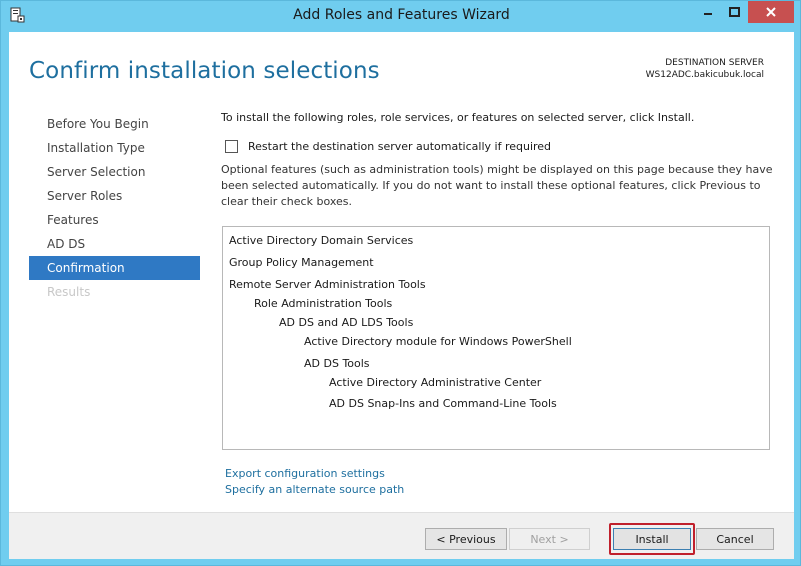 The height and width of the screenshot is (566, 801). What do you see at coordinates (337, 363) in the screenshot?
I see `list-item: AD DS Tools` at bounding box center [337, 363].